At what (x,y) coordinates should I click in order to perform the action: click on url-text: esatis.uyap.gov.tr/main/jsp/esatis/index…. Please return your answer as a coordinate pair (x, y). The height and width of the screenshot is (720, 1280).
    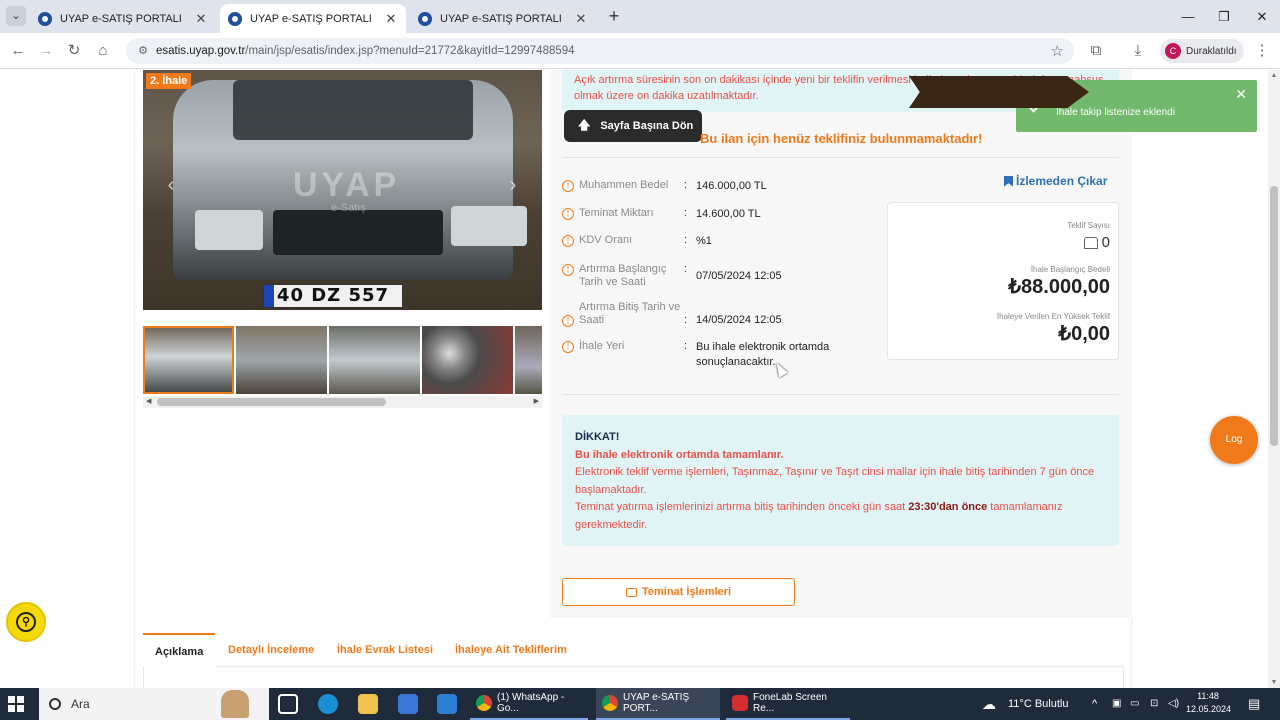
    Looking at the image, I should click on (365, 51).